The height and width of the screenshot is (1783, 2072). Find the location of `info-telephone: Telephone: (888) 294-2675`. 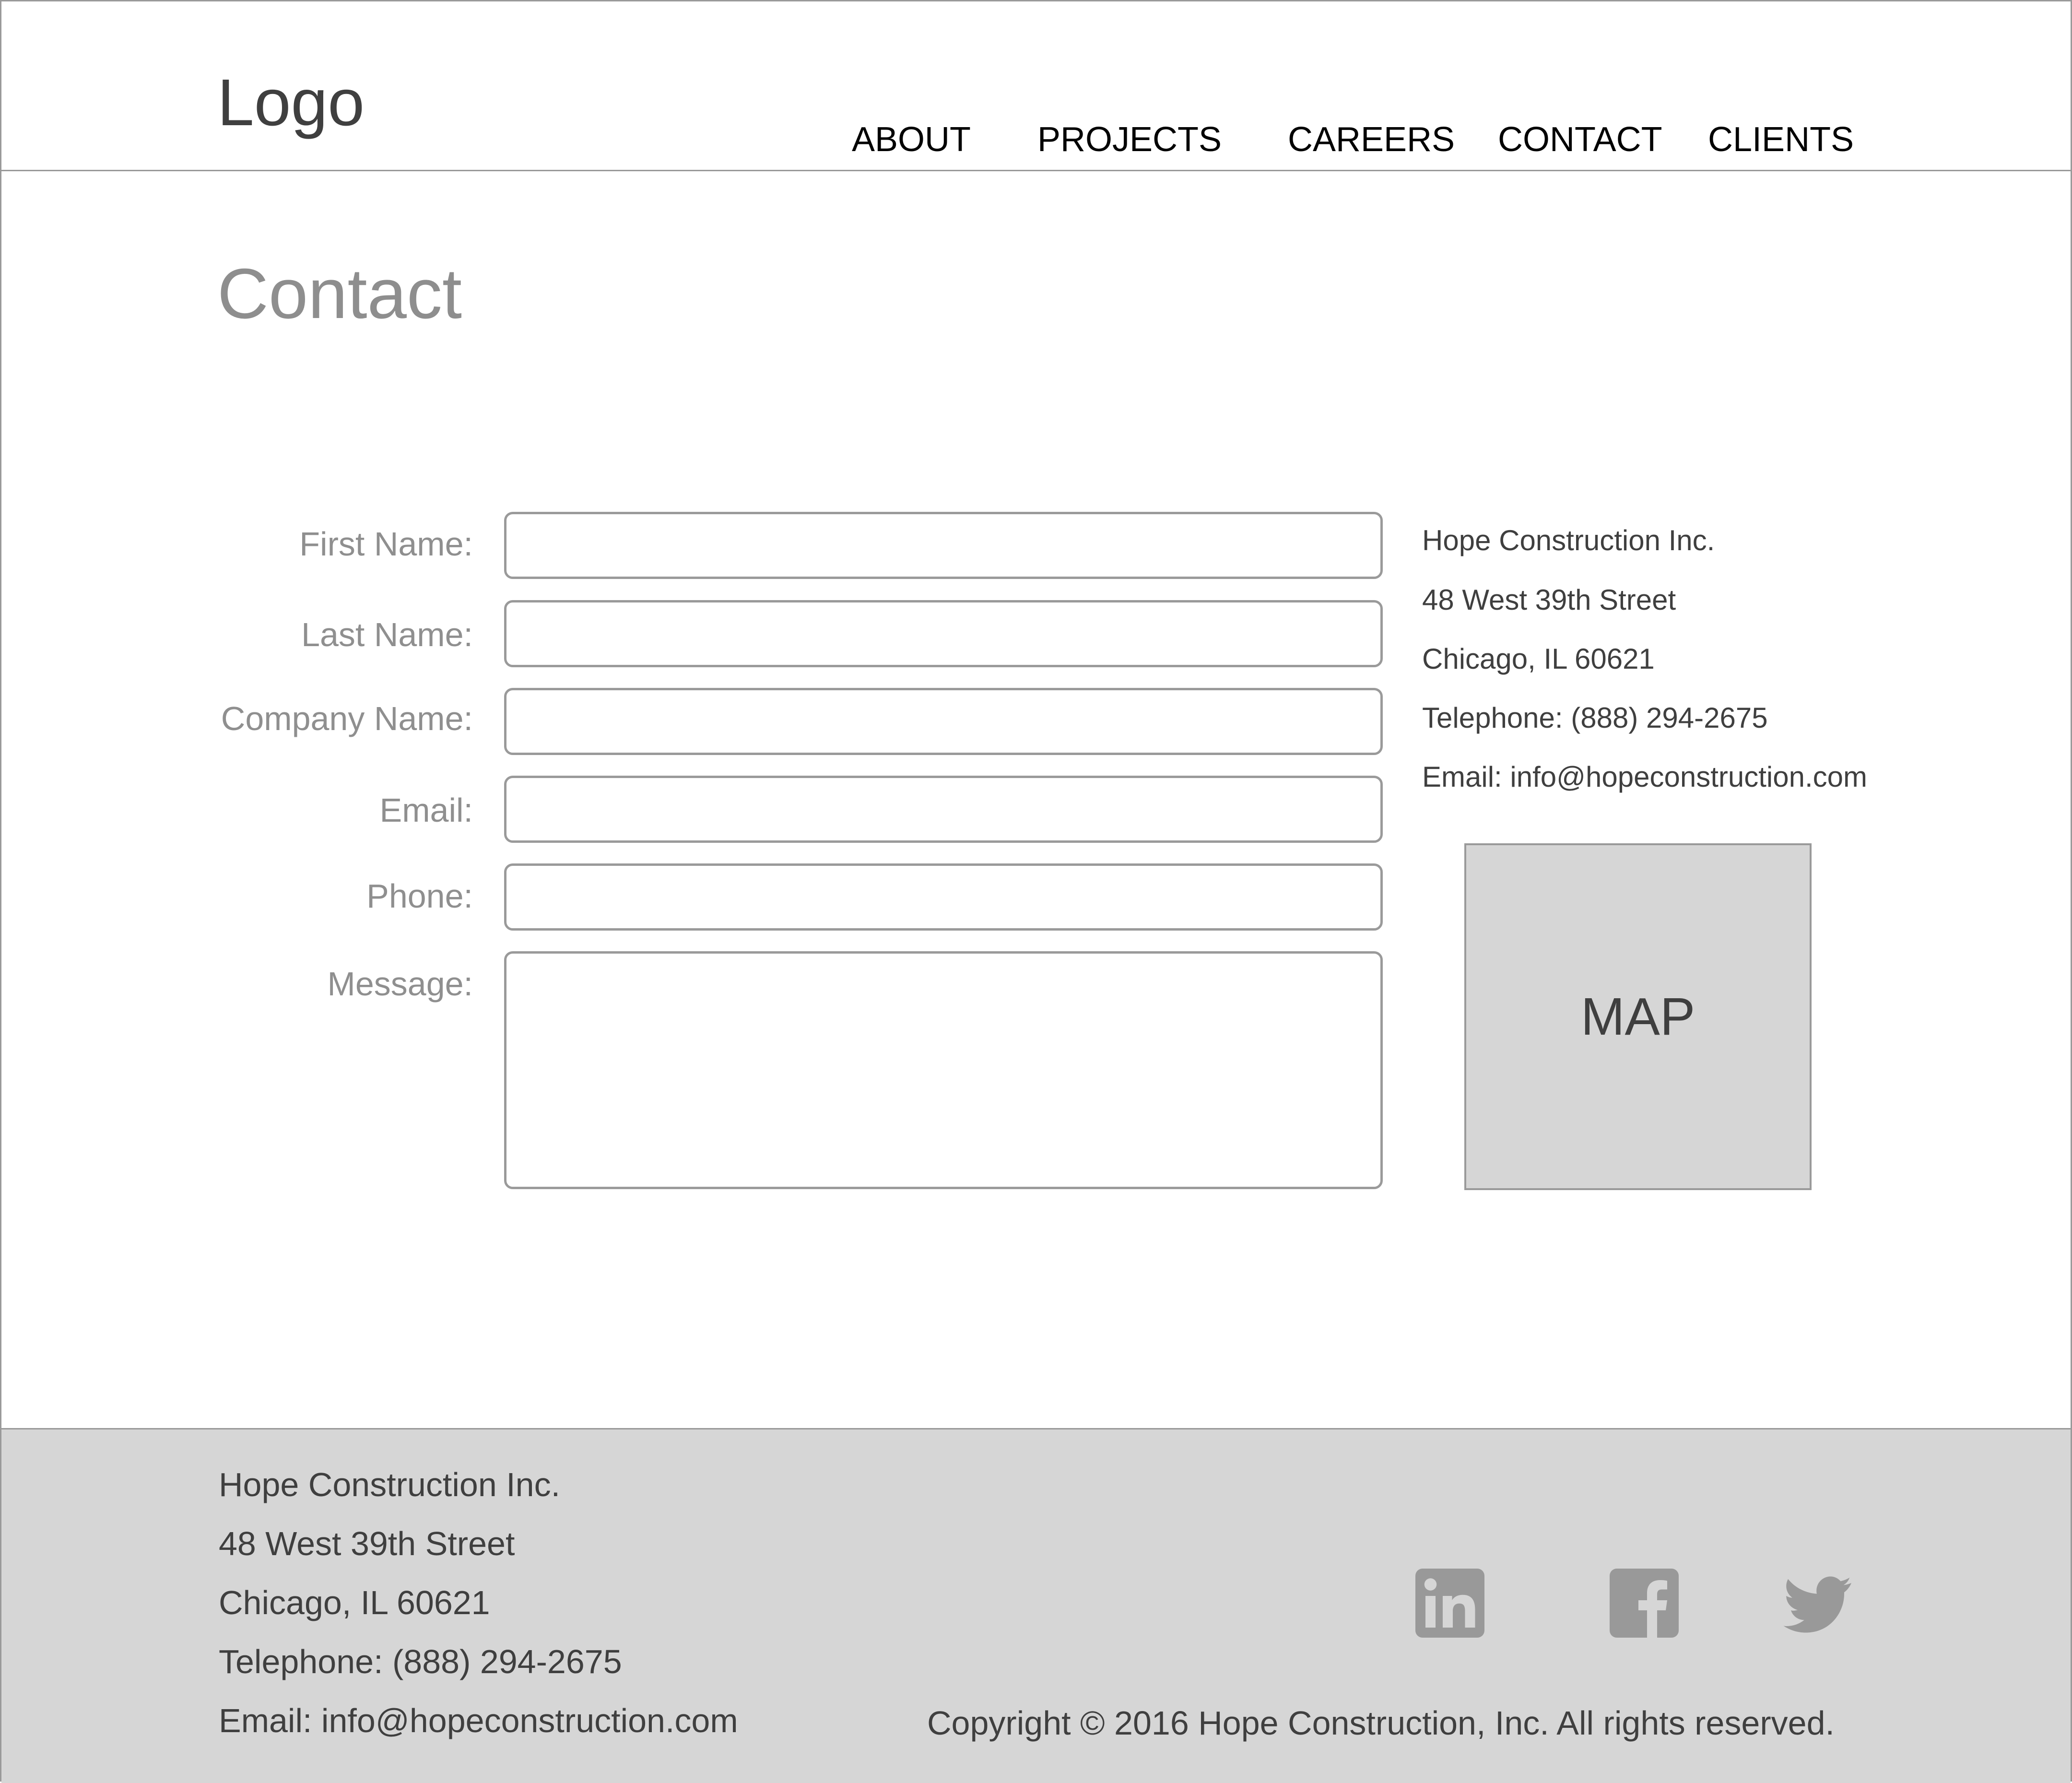

info-telephone: Telephone: (888) 294-2675 is located at coordinates (1595, 718).